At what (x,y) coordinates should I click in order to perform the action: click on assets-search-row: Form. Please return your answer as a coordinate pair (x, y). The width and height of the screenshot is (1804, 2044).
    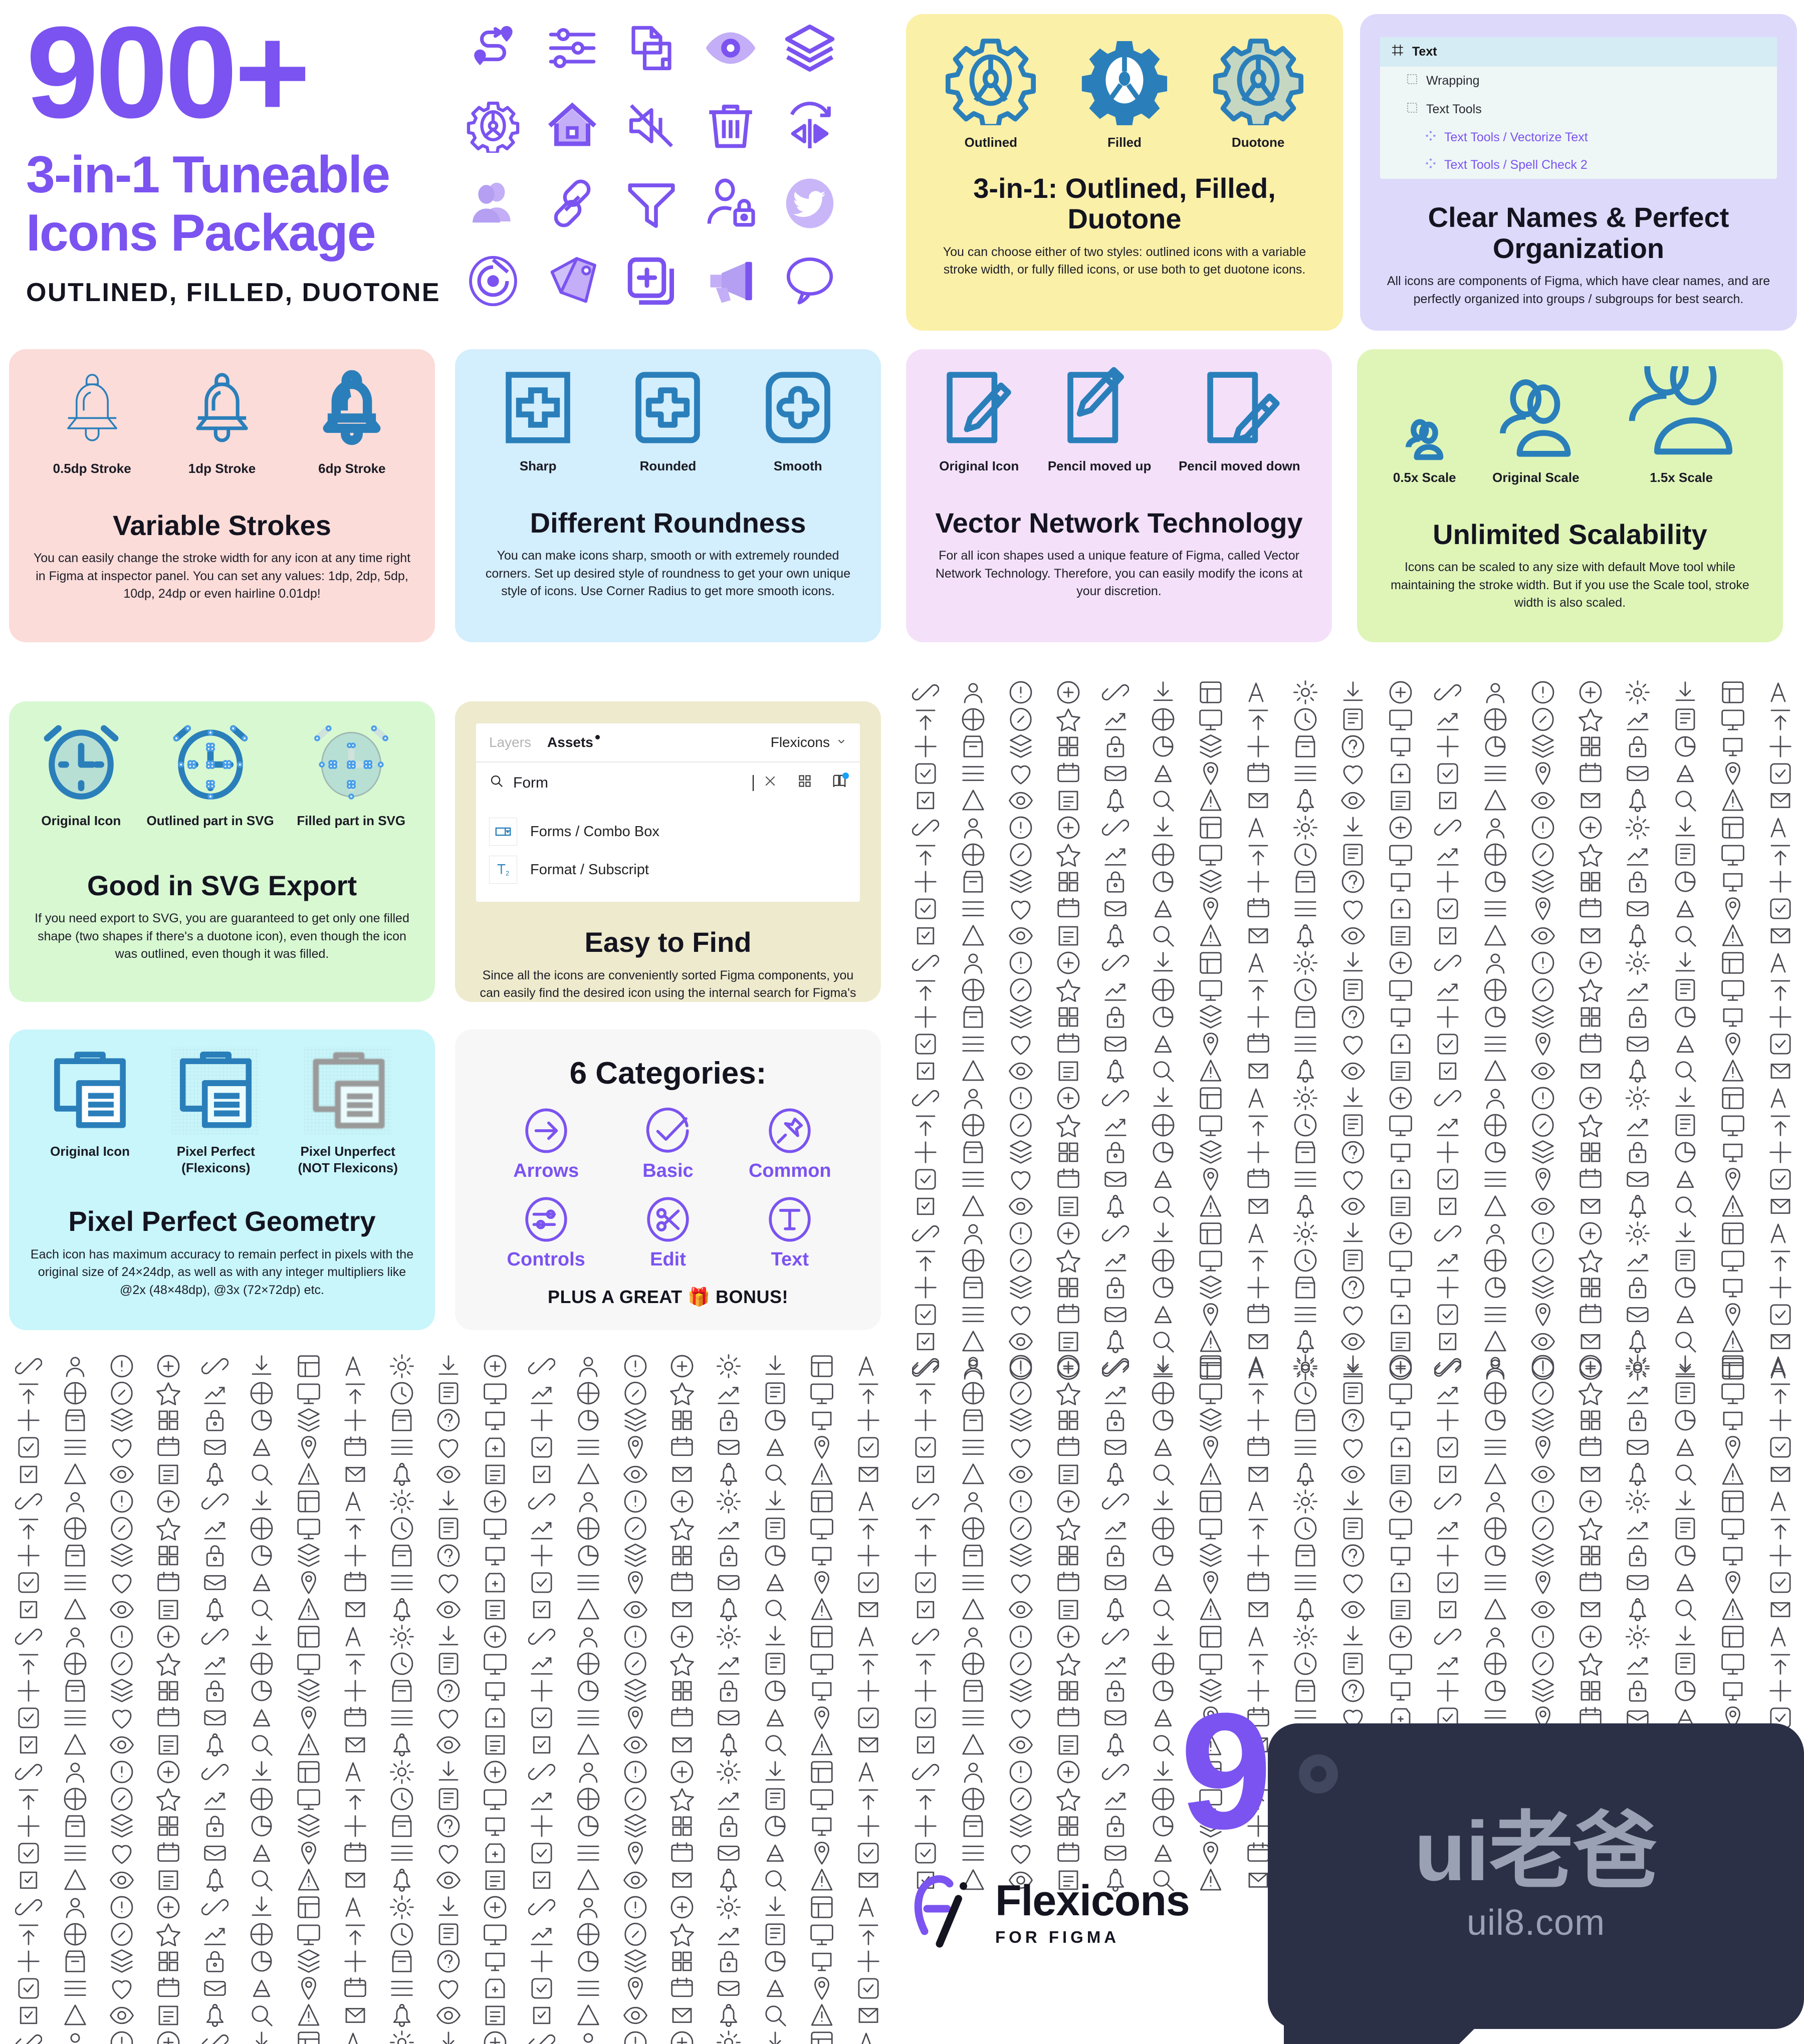
    Looking at the image, I should click on (668, 783).